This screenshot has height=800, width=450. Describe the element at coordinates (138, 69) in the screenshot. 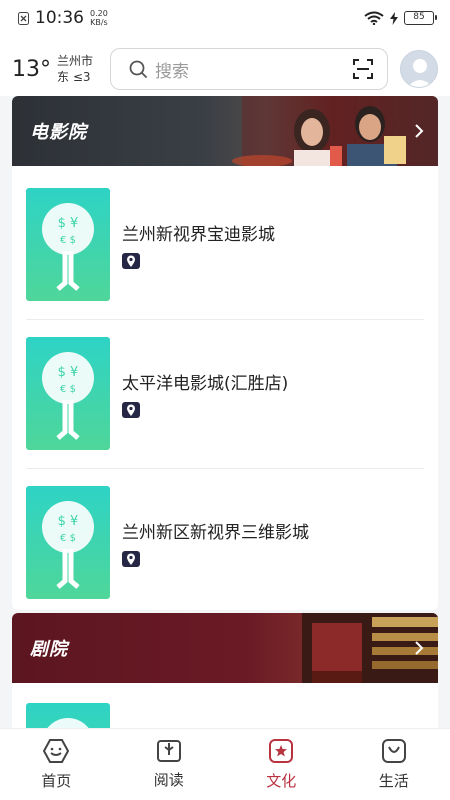

I see `search-icon` at that location.